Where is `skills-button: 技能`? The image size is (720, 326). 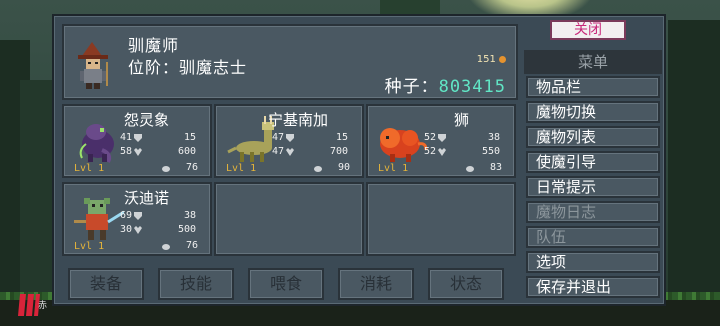
skills-button: 技能 is located at coordinates (196, 284).